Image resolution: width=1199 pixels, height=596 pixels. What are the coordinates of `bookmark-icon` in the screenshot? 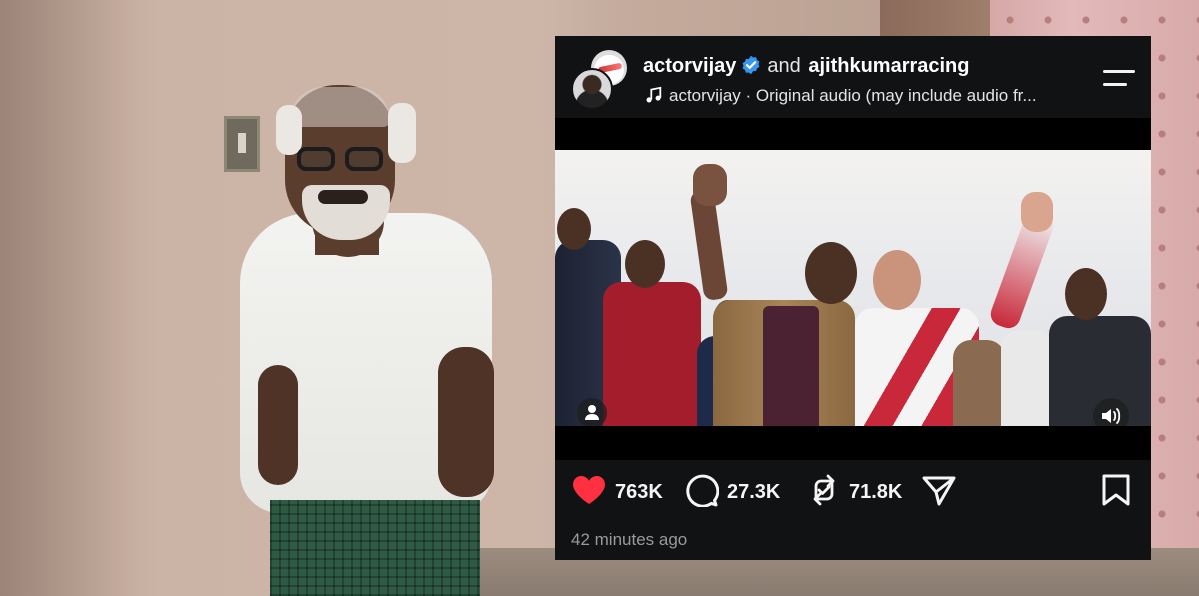 It's located at (1116, 492).